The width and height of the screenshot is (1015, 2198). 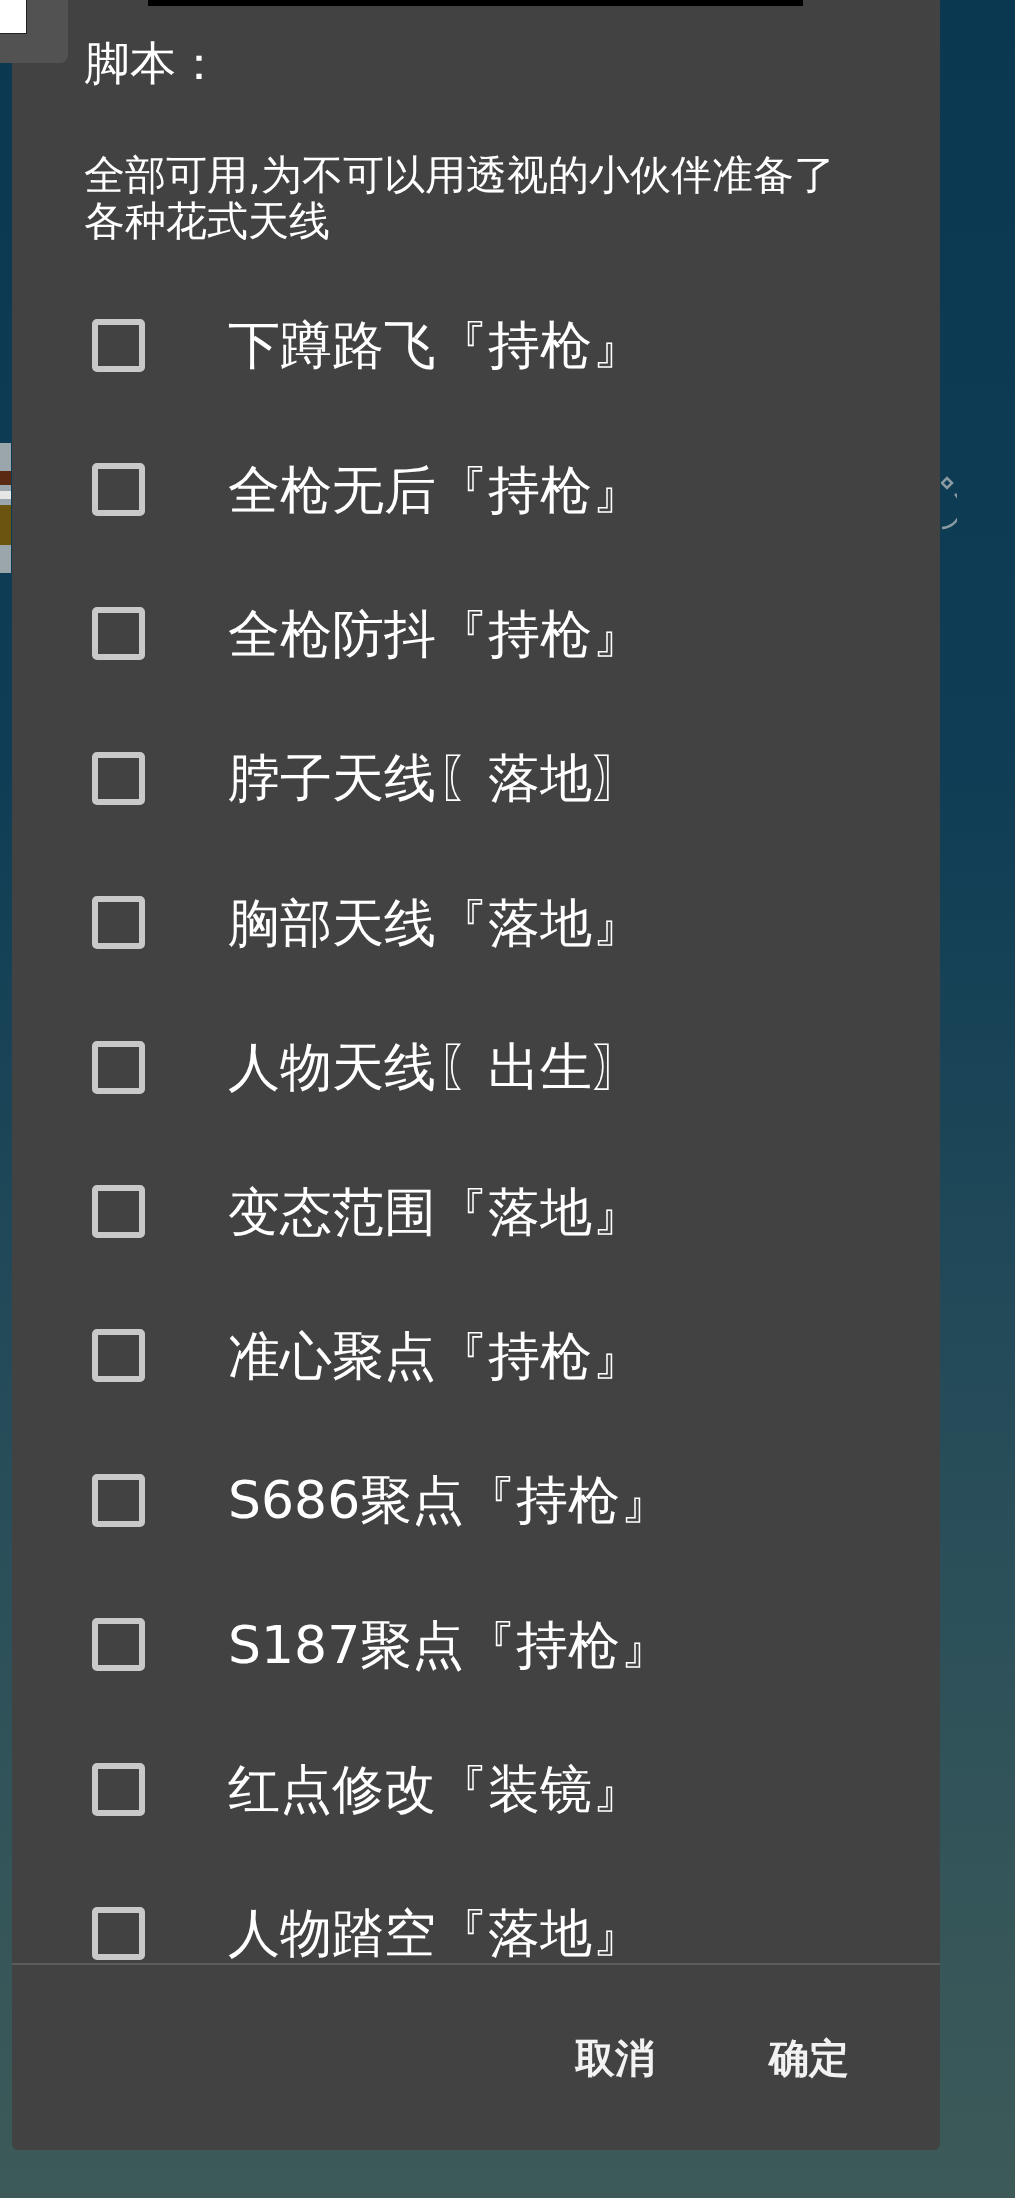 I want to click on cancel-button: 取消, so click(x=615, y=2057).